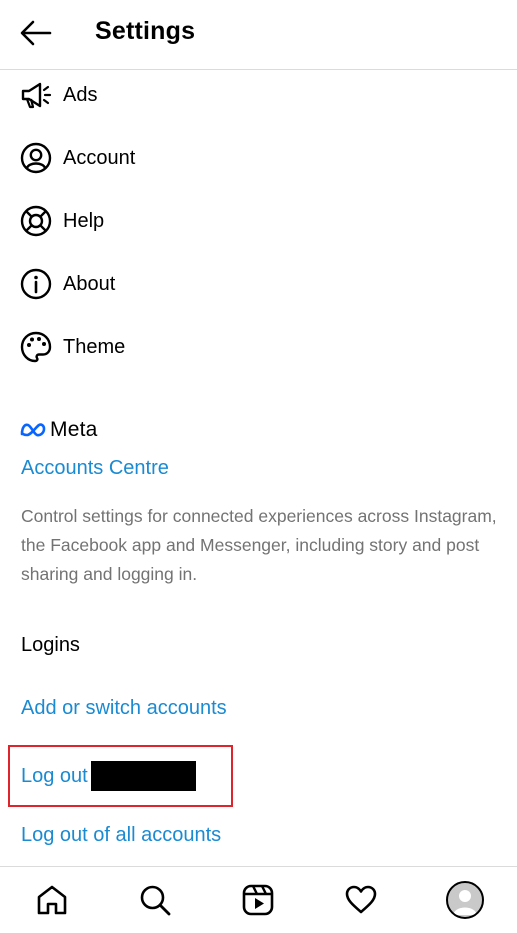  I want to click on top-bar: Settings, so click(258, 35).